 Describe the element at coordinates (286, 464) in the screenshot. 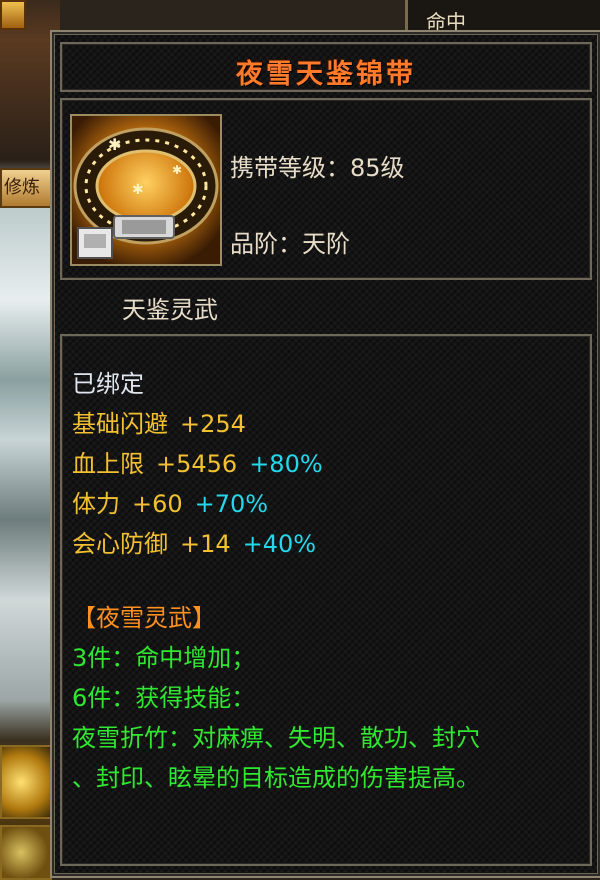

I see `stat-bonus: +80%` at that location.